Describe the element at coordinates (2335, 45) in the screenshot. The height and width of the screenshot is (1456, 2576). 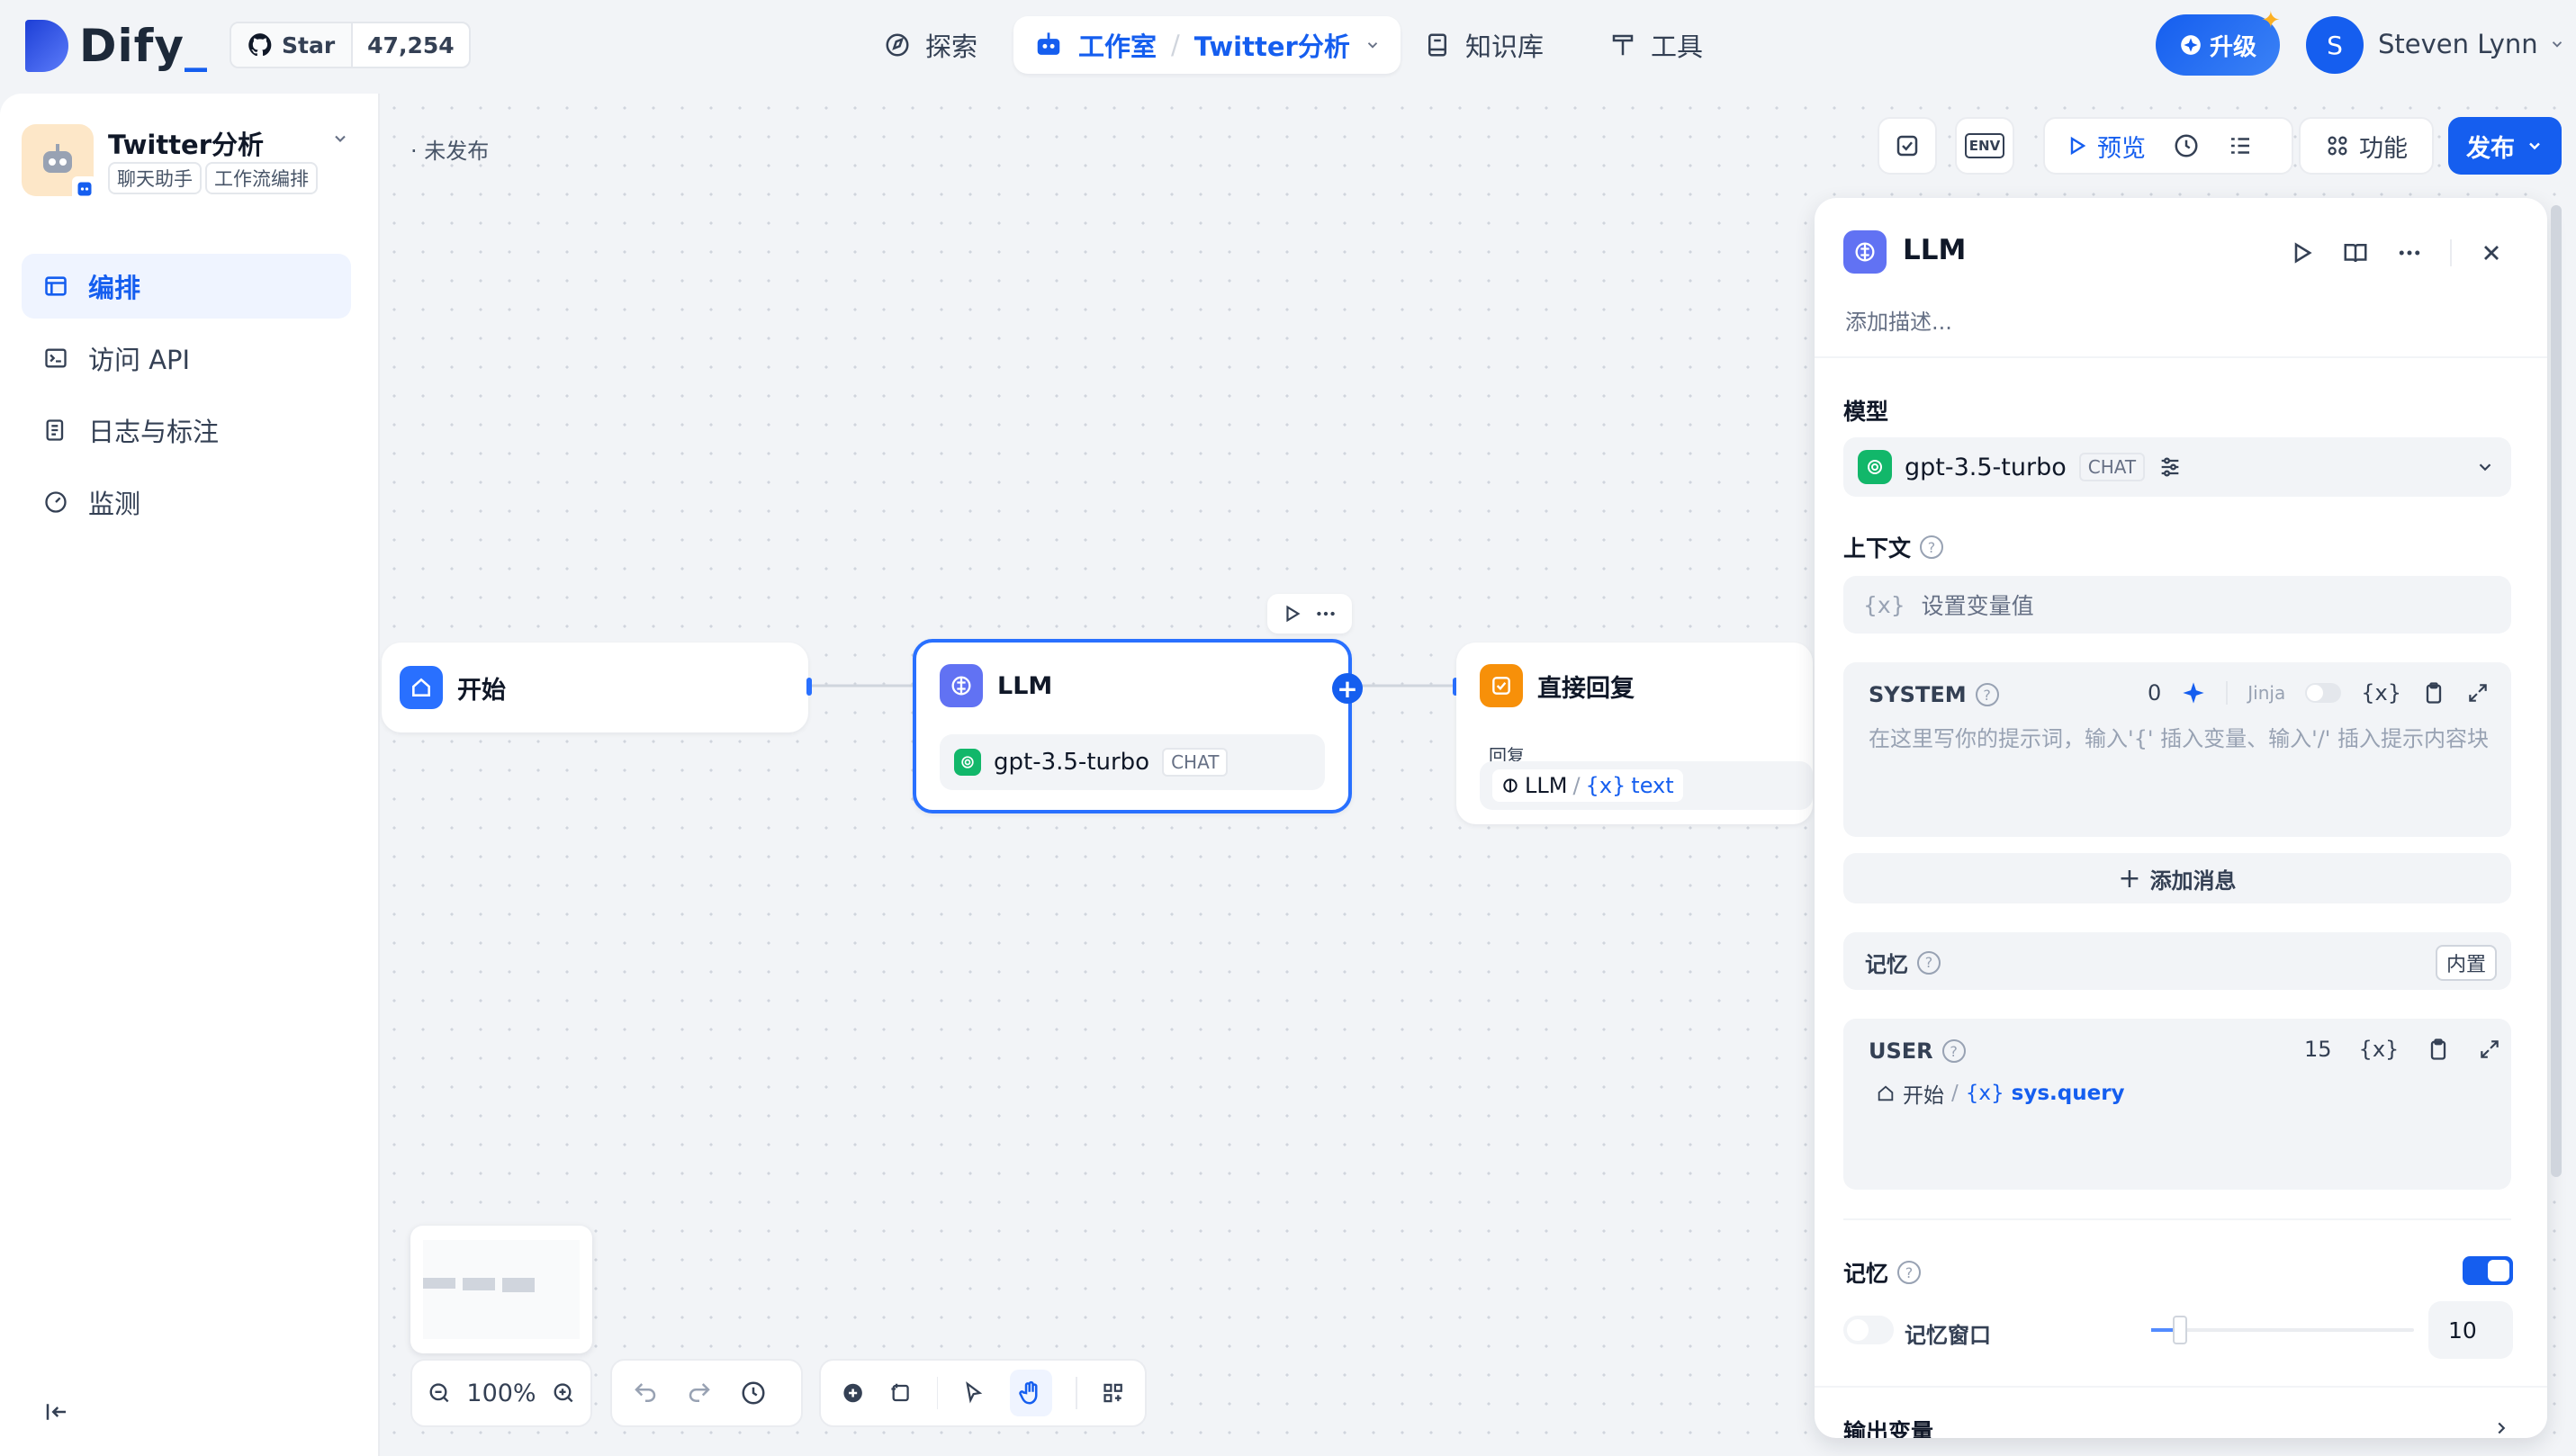
I see `avatar: S` at that location.